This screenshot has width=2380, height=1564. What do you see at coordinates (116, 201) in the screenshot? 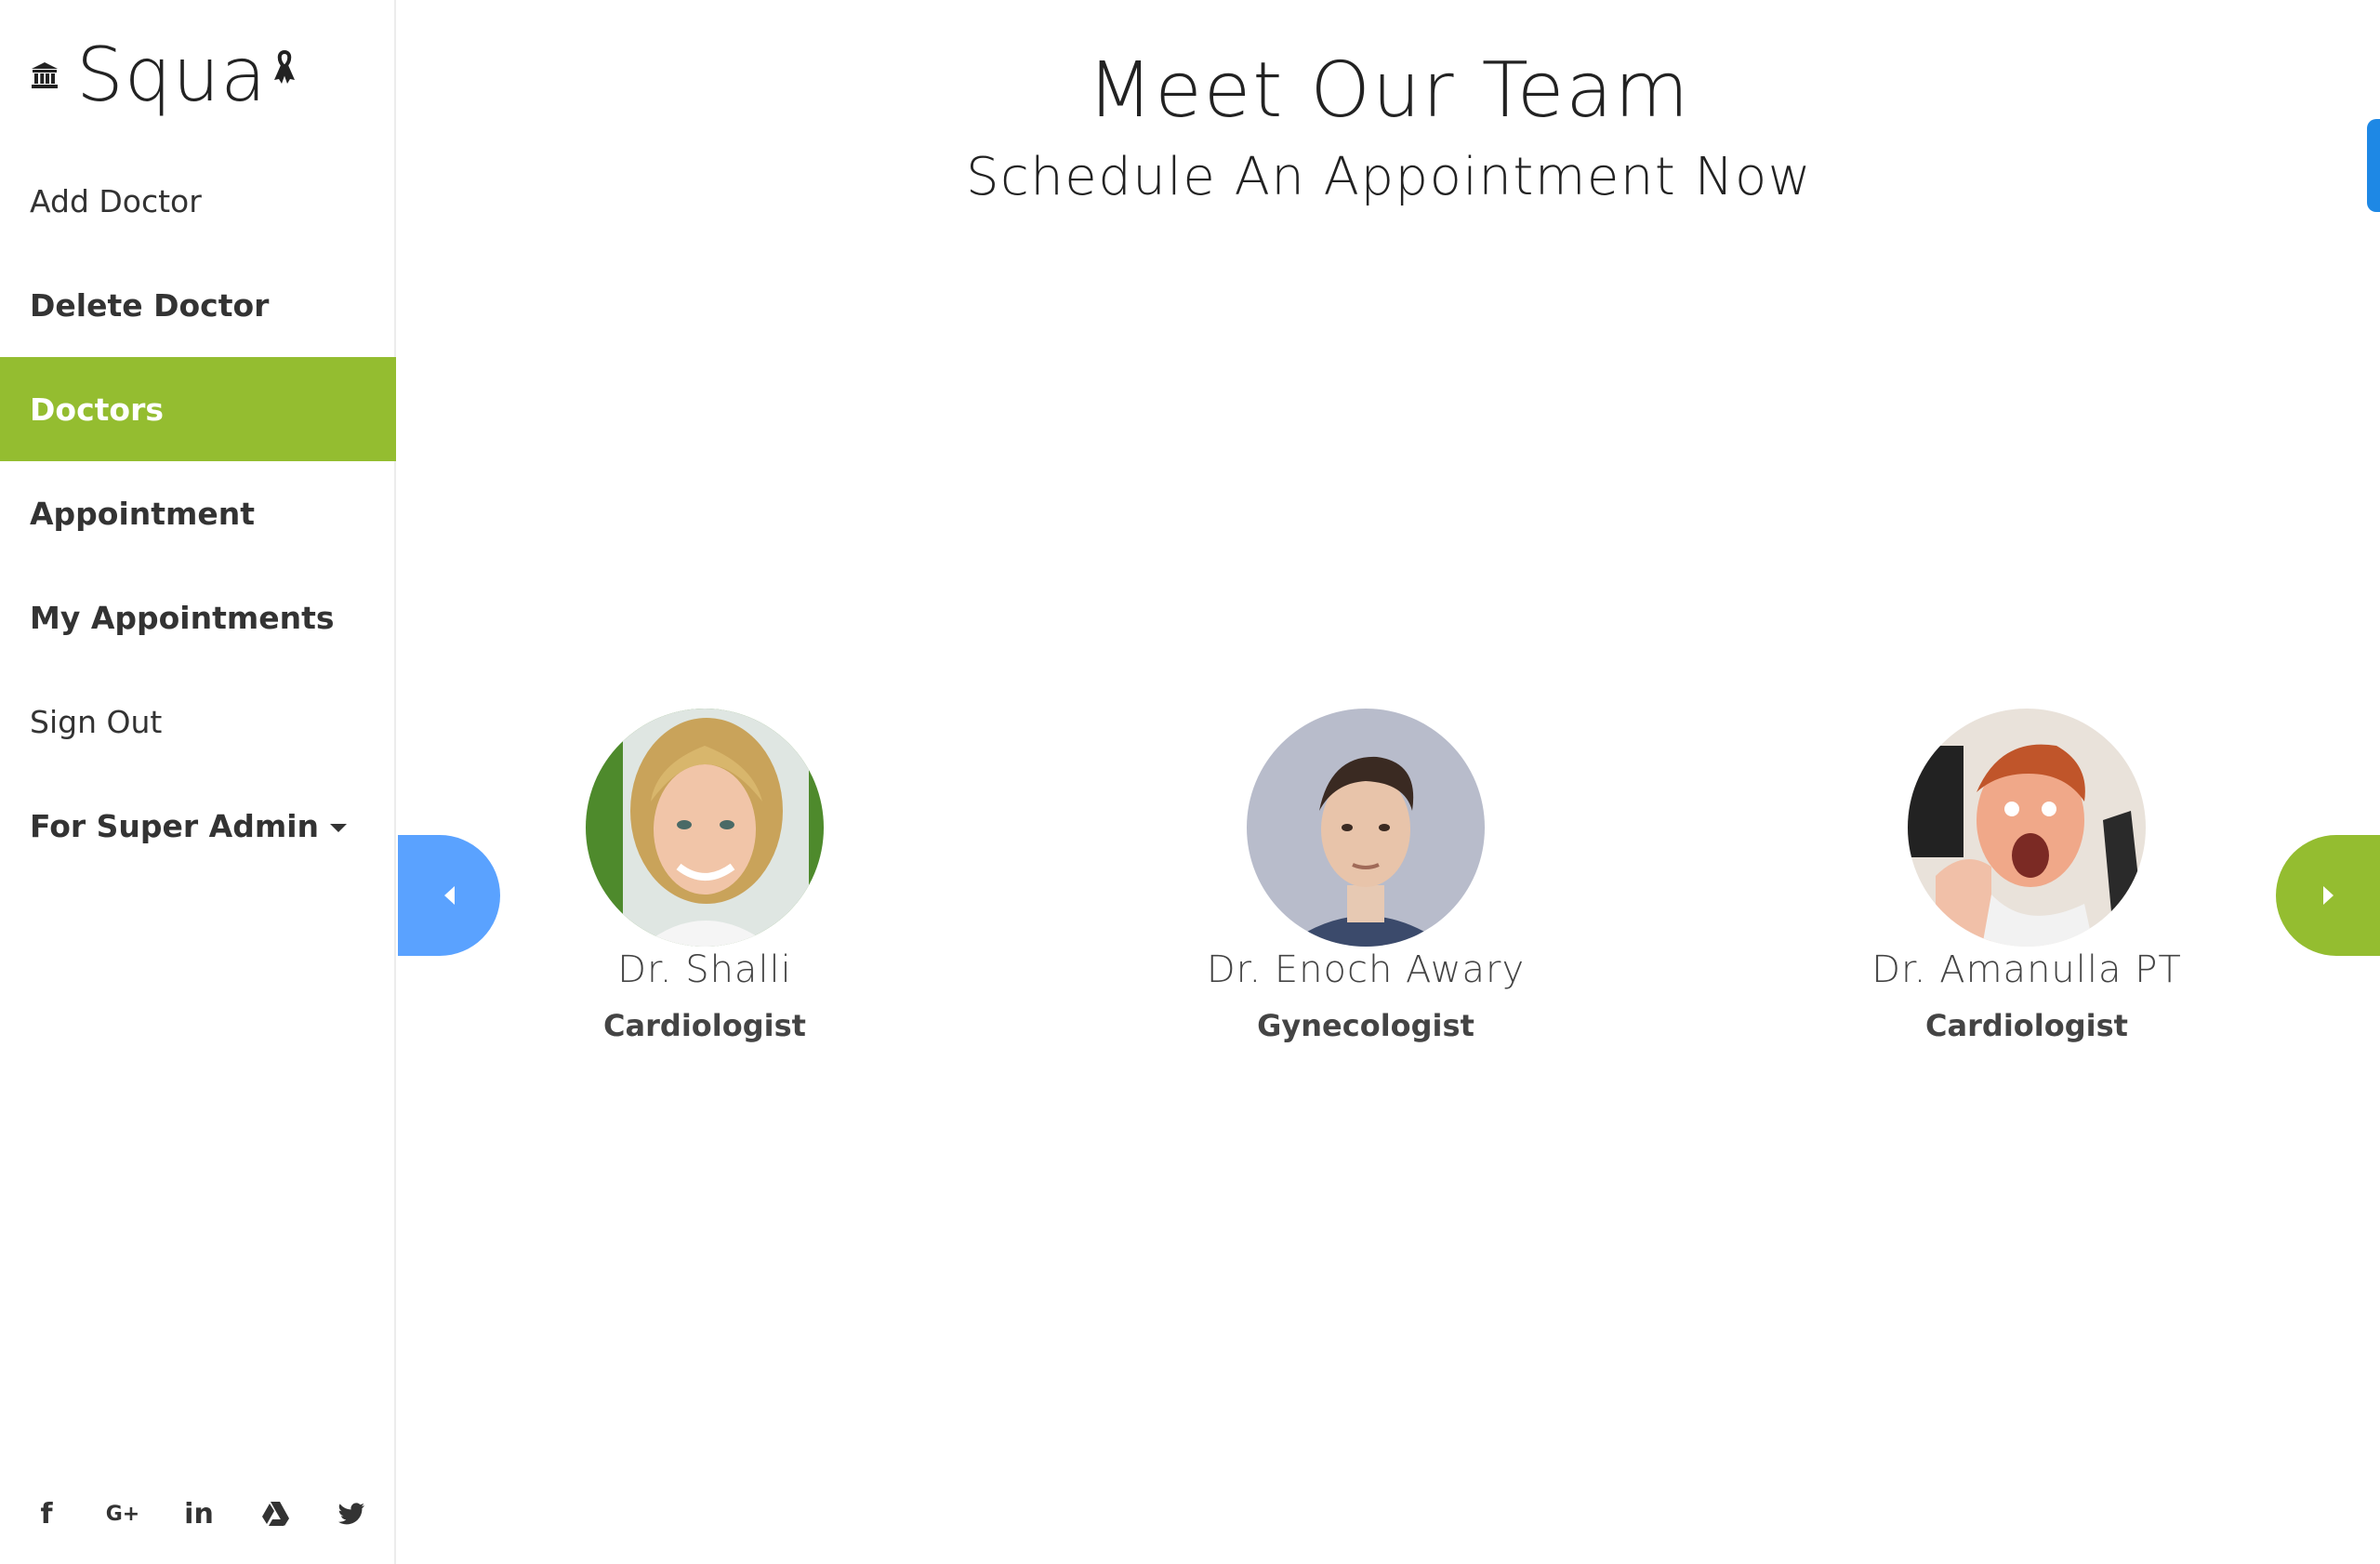
I see `sidebar-item-label: Add Doctor` at bounding box center [116, 201].